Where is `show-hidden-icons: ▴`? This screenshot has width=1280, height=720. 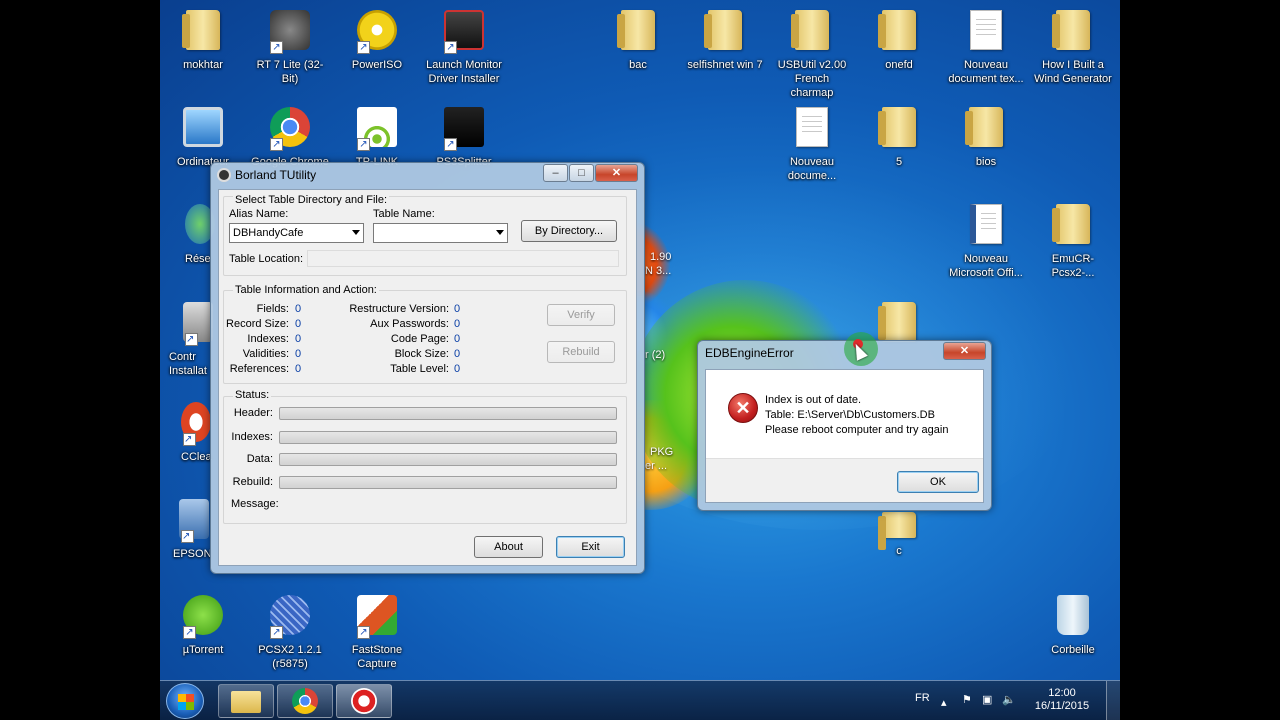
show-hidden-icons: ▴ is located at coordinates (944, 702).